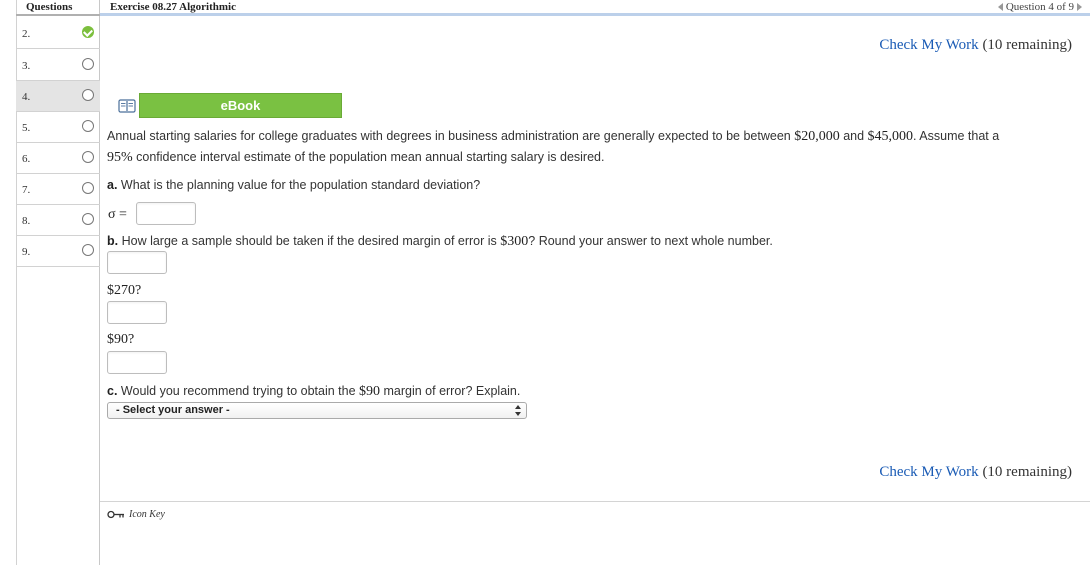  Describe the element at coordinates (137, 362) in the screenshot. I see `sample-size-90-input` at that location.